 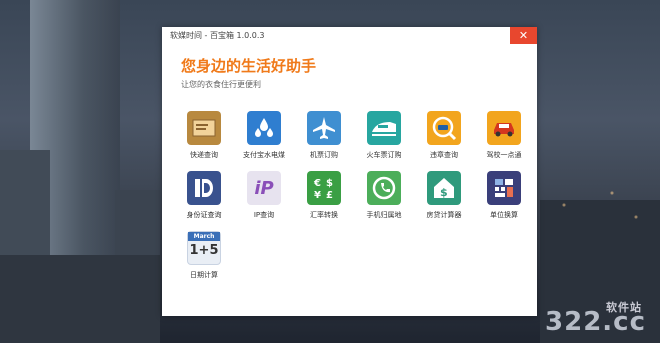 I want to click on watermark-sub: 软件站, so click(x=624, y=307).